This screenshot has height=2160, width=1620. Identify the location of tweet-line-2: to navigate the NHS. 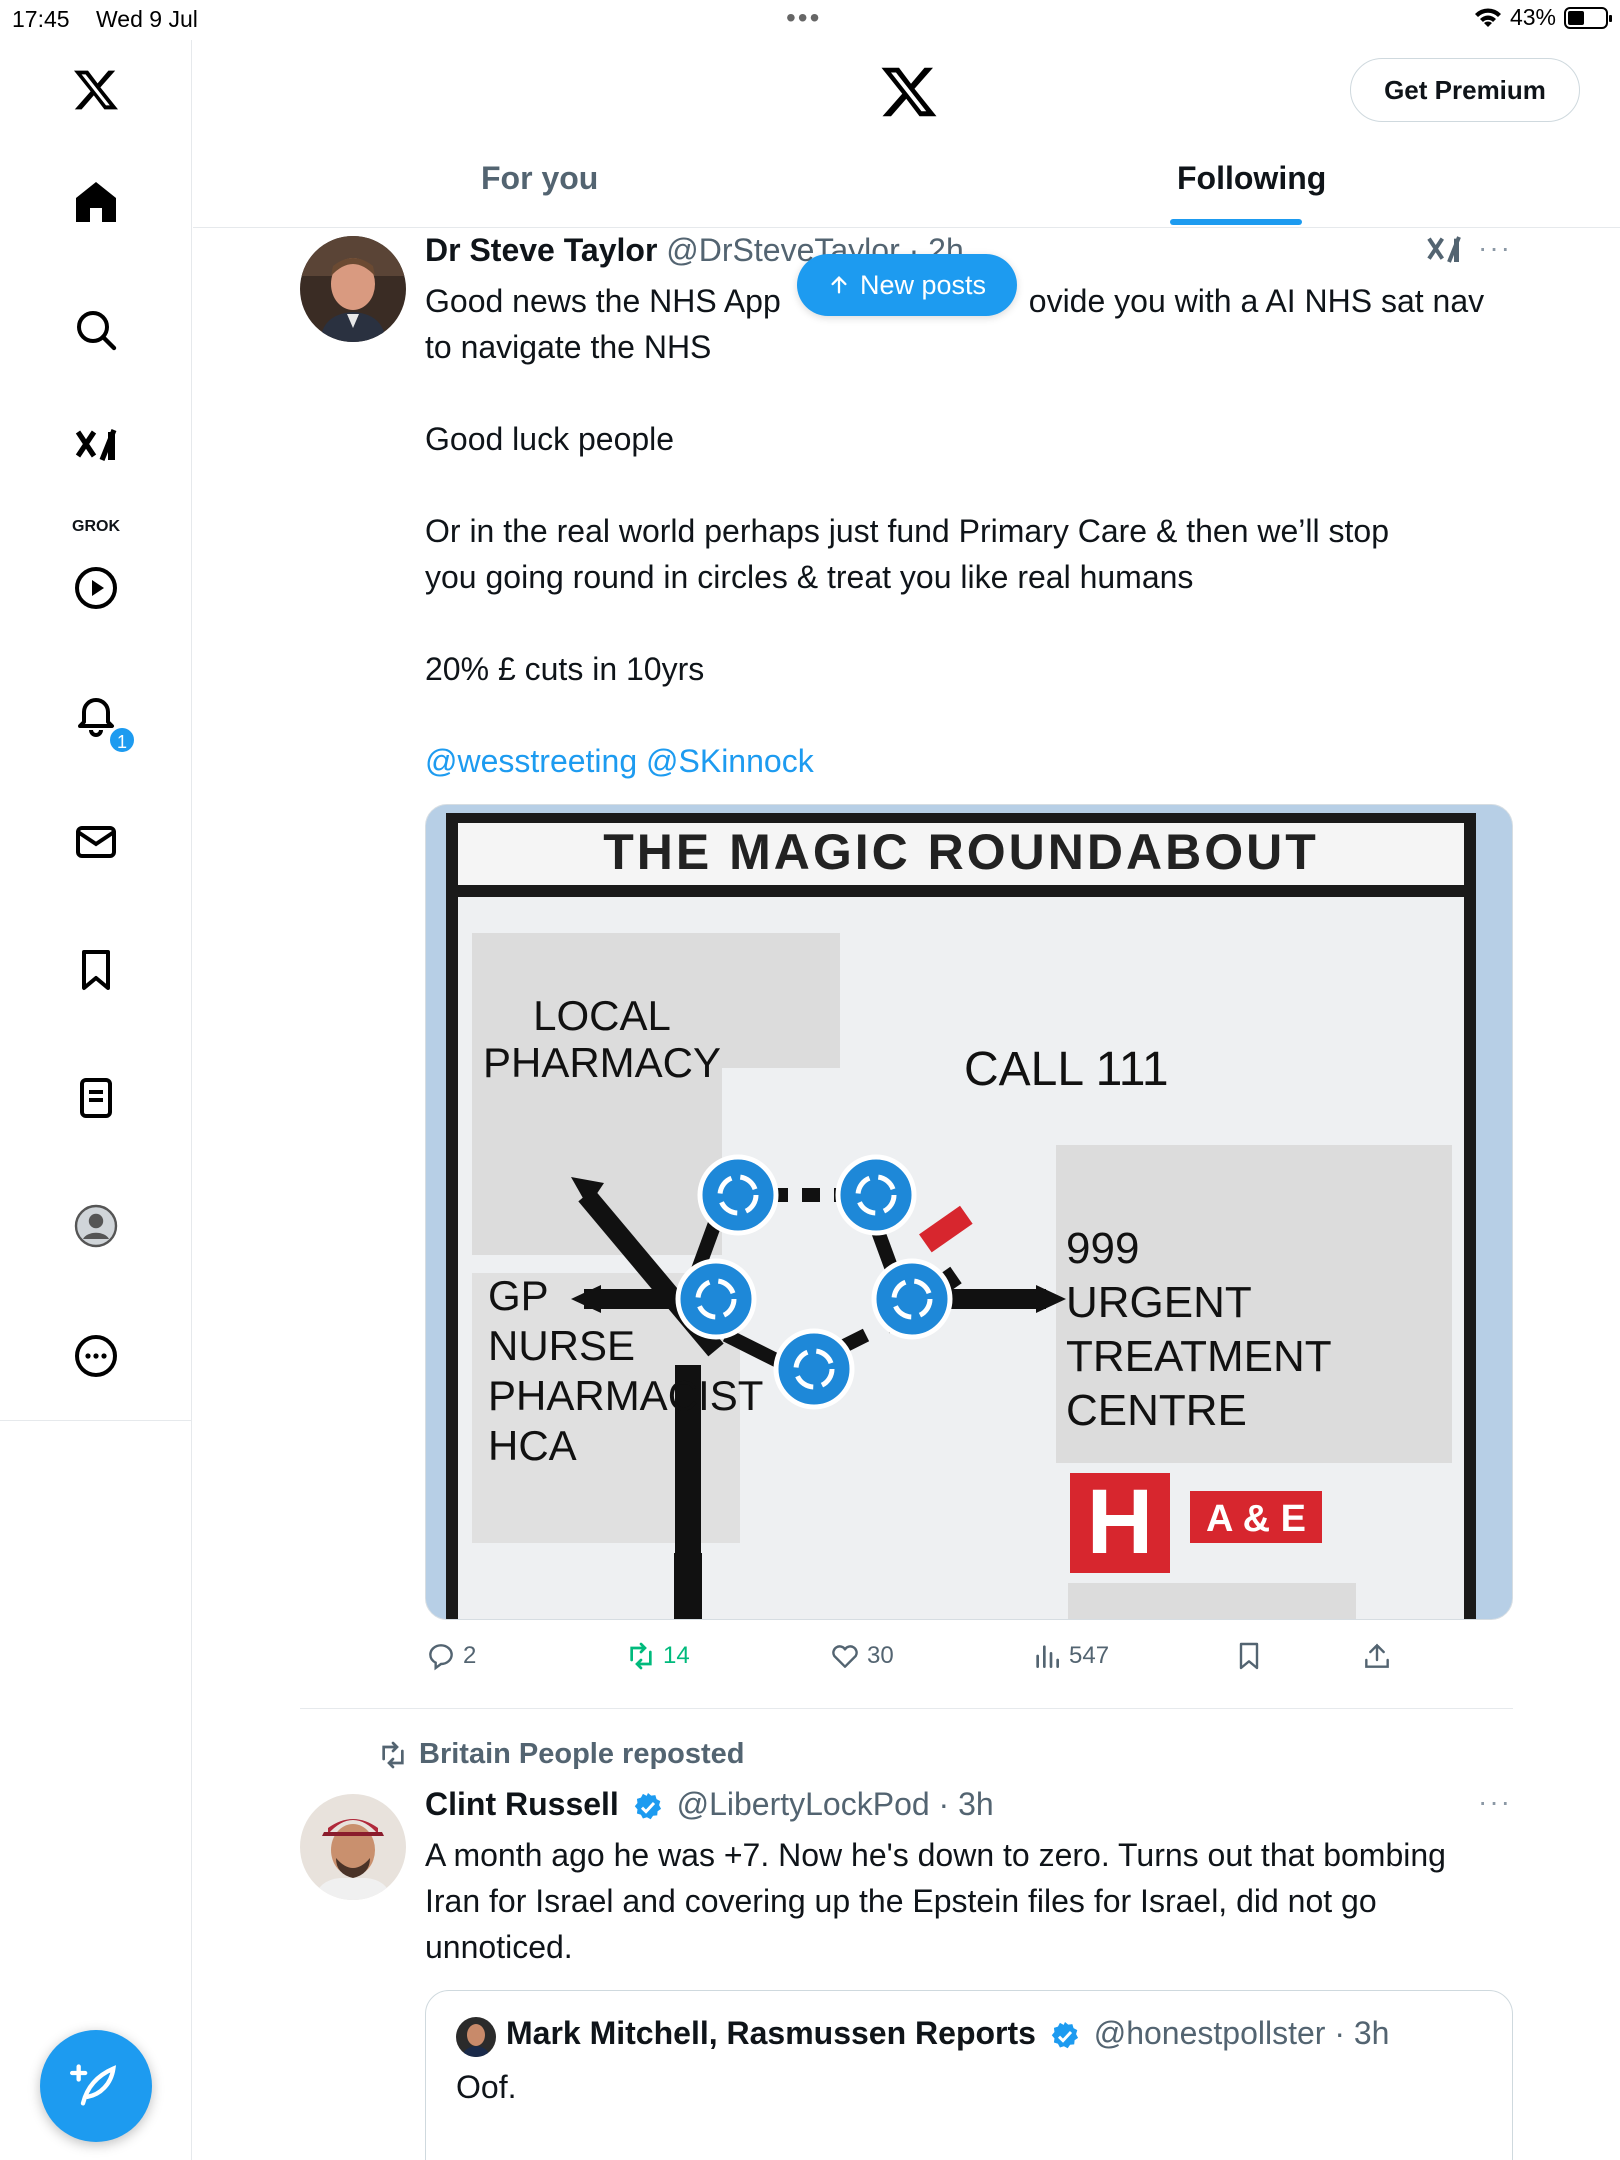
(568, 347).